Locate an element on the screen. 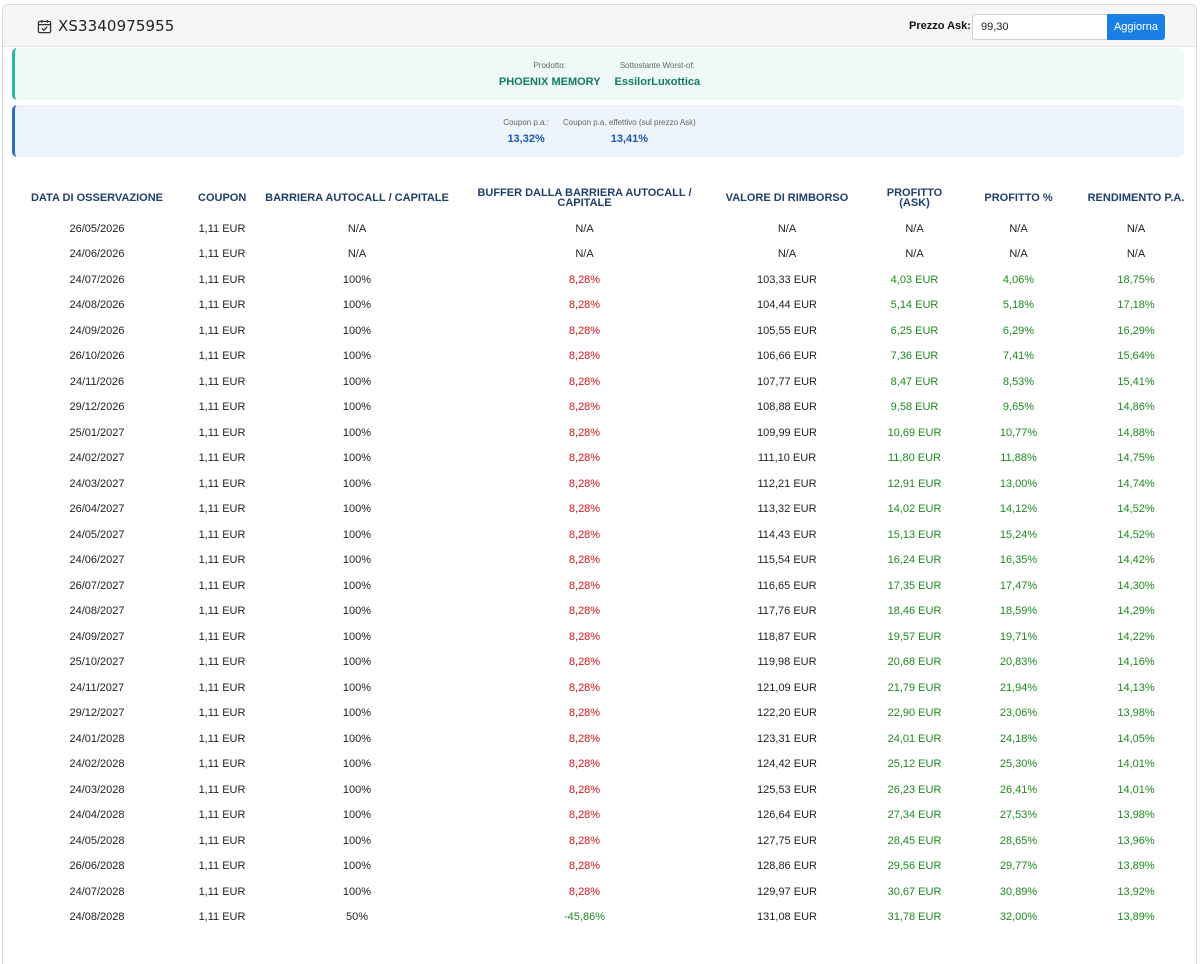 The width and height of the screenshot is (1200, 964). col-profitto-pct-cell: 18,59% is located at coordinates (1018, 611).